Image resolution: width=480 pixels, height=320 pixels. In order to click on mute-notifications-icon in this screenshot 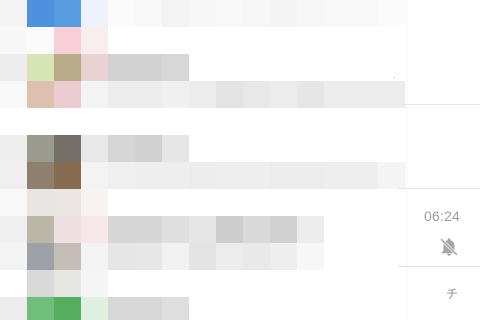, I will do `click(449, 247)`.